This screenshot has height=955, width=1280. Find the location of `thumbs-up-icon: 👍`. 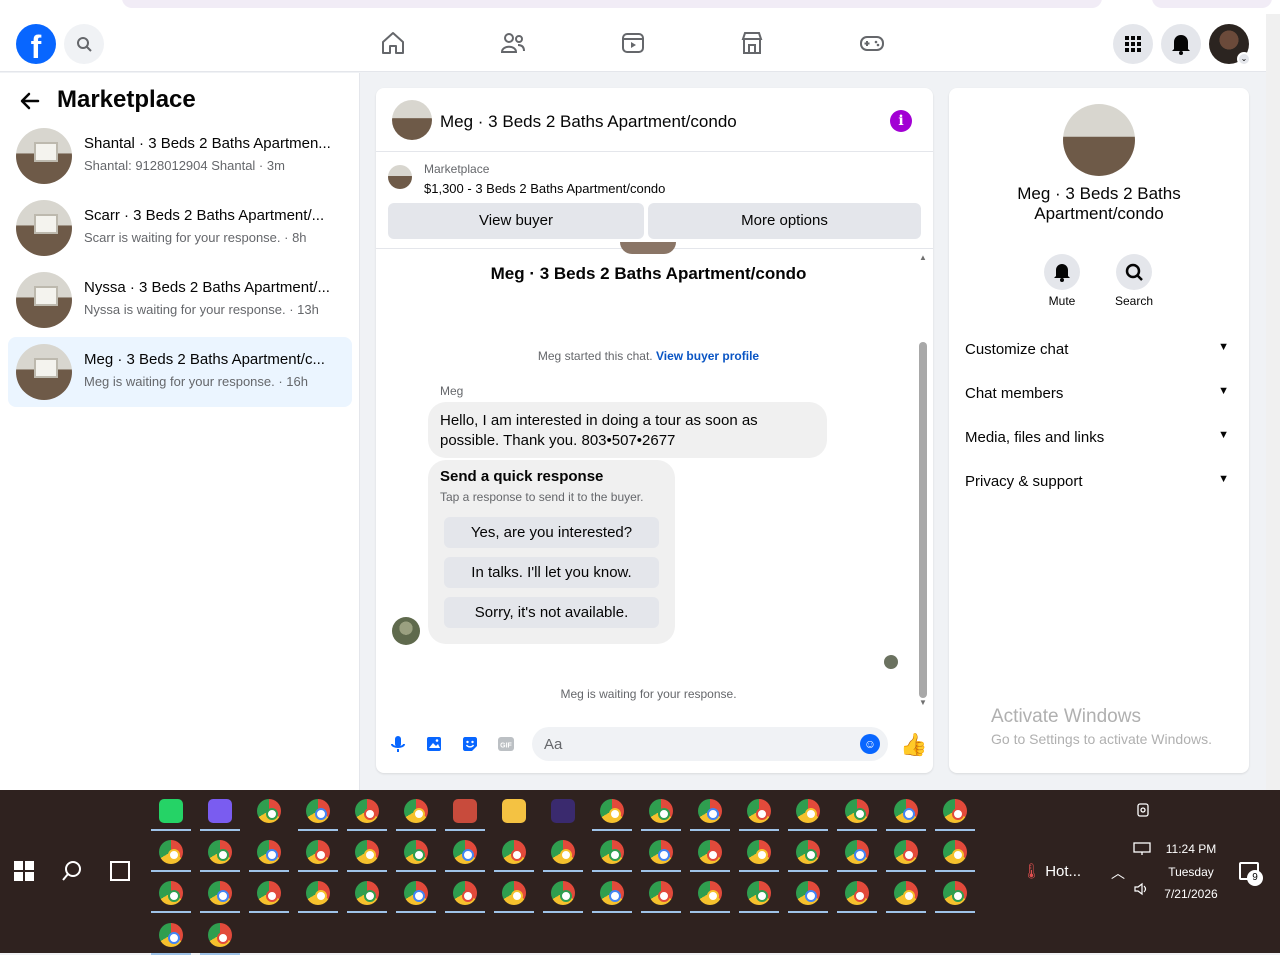

thumbs-up-icon: 👍 is located at coordinates (913, 745).